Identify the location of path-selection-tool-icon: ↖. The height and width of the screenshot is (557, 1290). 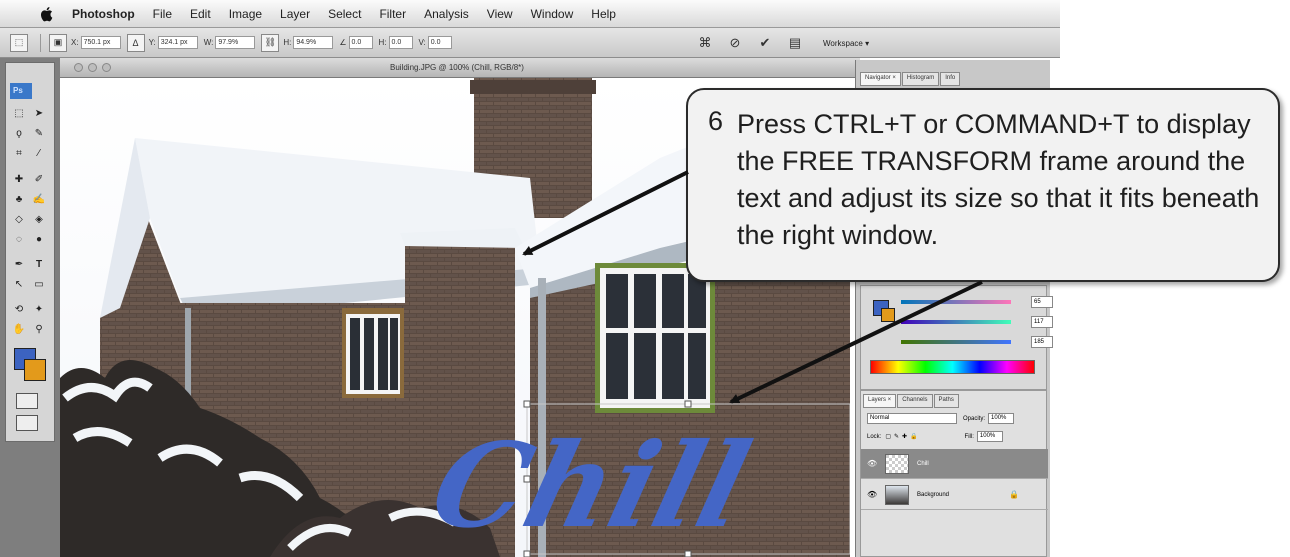
(19, 284).